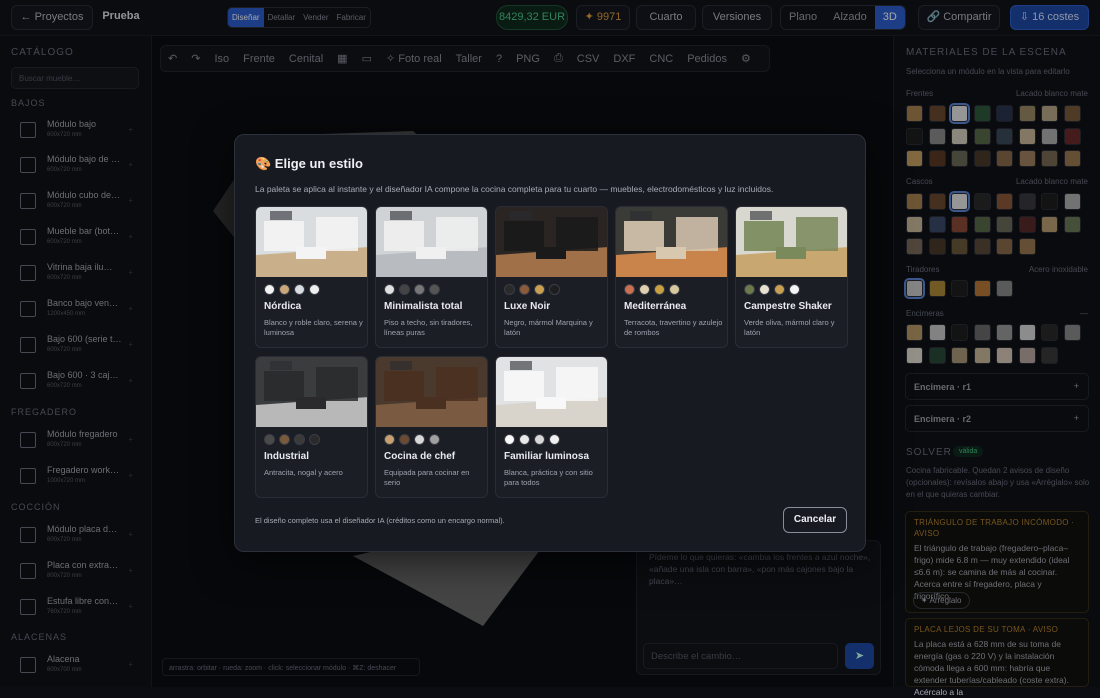 The height and width of the screenshot is (698, 1100). What do you see at coordinates (655, 306) in the screenshot?
I see `style-name: Mediterránea` at bounding box center [655, 306].